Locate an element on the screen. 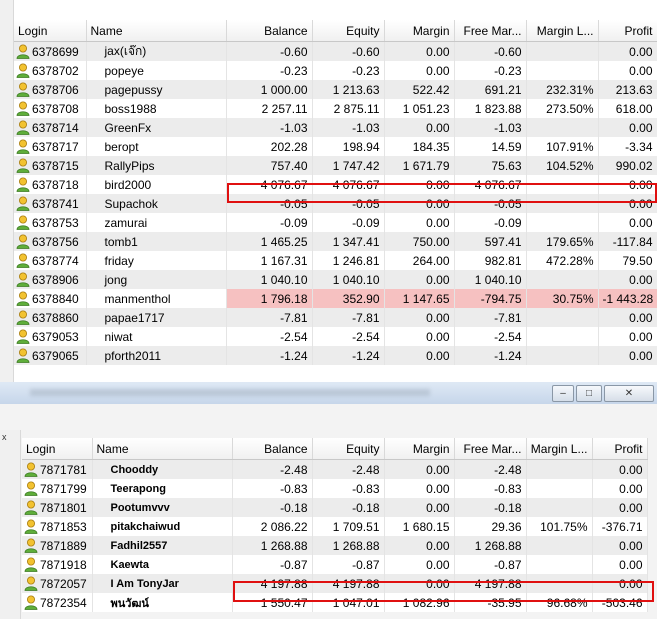 The width and height of the screenshot is (657, 619). equity-cell: -2.54 is located at coordinates (348, 336).